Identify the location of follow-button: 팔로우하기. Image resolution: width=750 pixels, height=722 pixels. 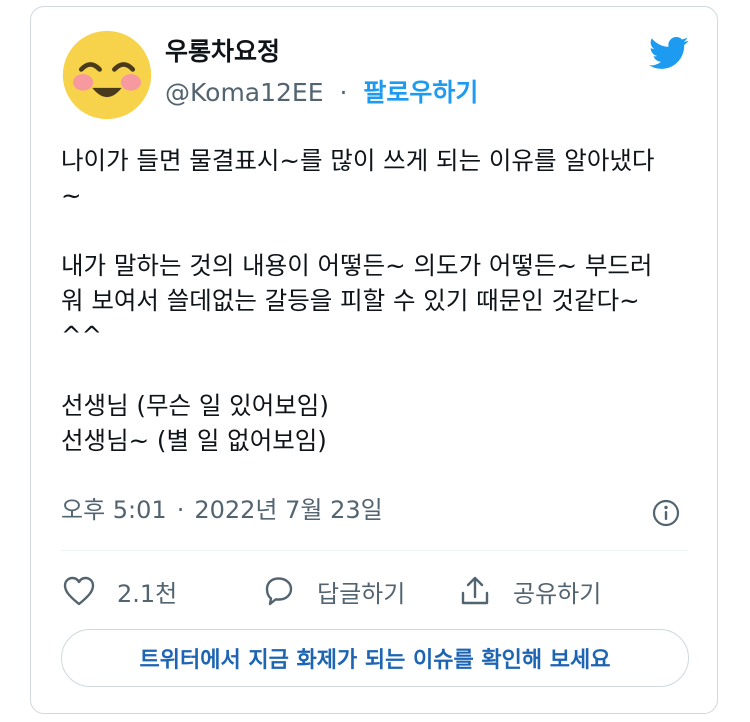
(420, 92).